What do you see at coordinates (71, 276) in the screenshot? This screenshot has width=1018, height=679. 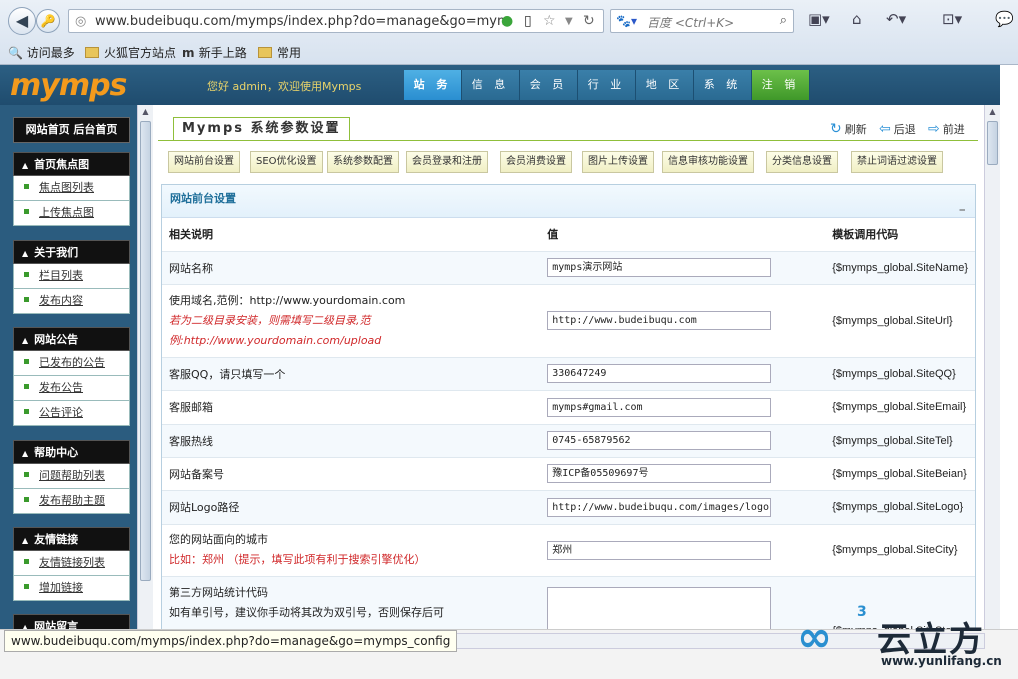 I see `sidebar-item: 栏目列表` at bounding box center [71, 276].